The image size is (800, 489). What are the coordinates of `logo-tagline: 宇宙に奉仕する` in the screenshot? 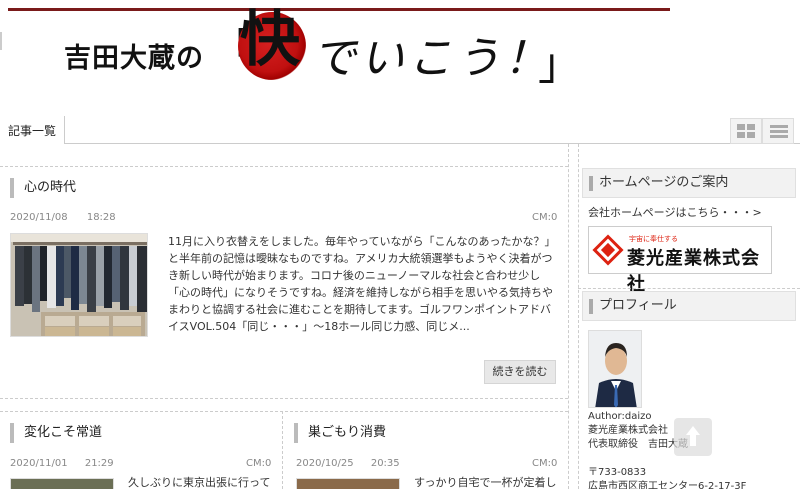 It's located at (653, 239).